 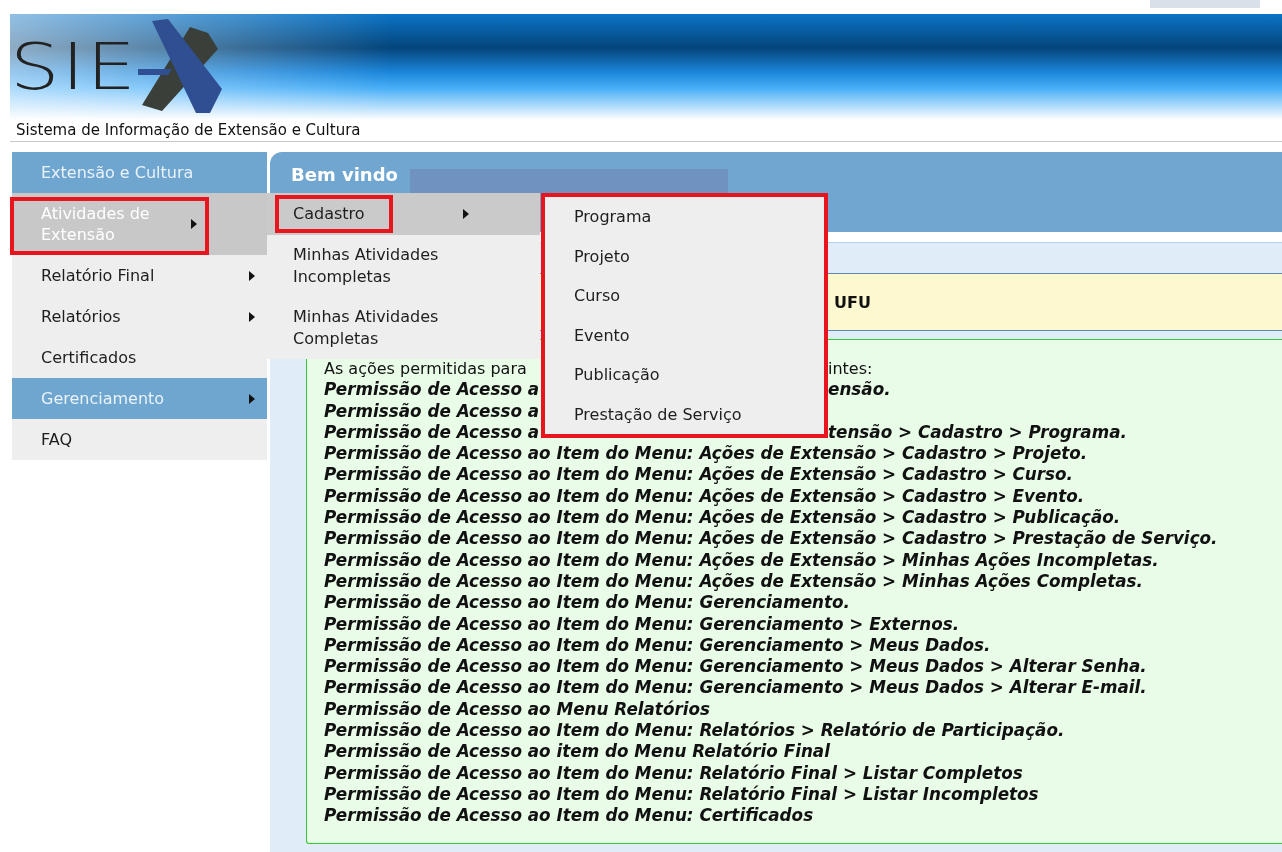 What do you see at coordinates (684, 414) in the screenshot?
I see `submenu-item: Prestação de Serviço` at bounding box center [684, 414].